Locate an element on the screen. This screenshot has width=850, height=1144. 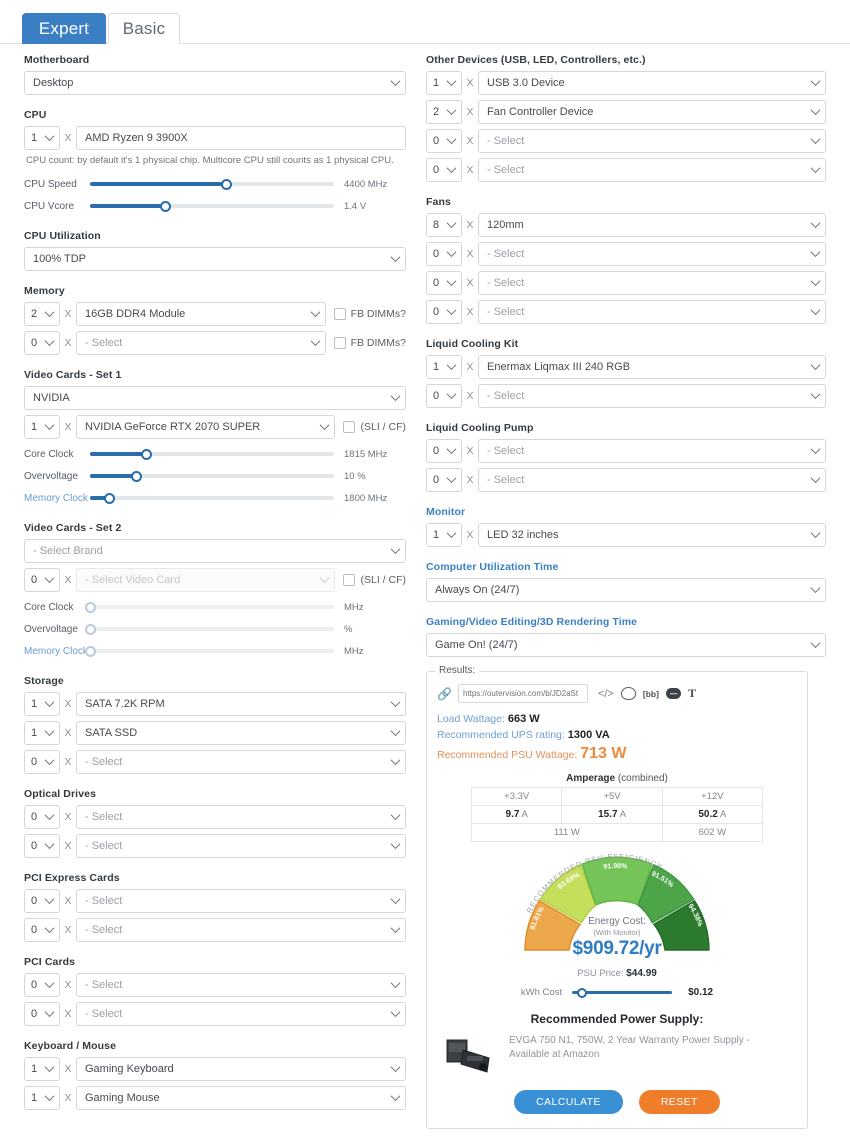
video-set1-core-clock-slider: Core Clock 1815 MHz is located at coordinates (215, 454).